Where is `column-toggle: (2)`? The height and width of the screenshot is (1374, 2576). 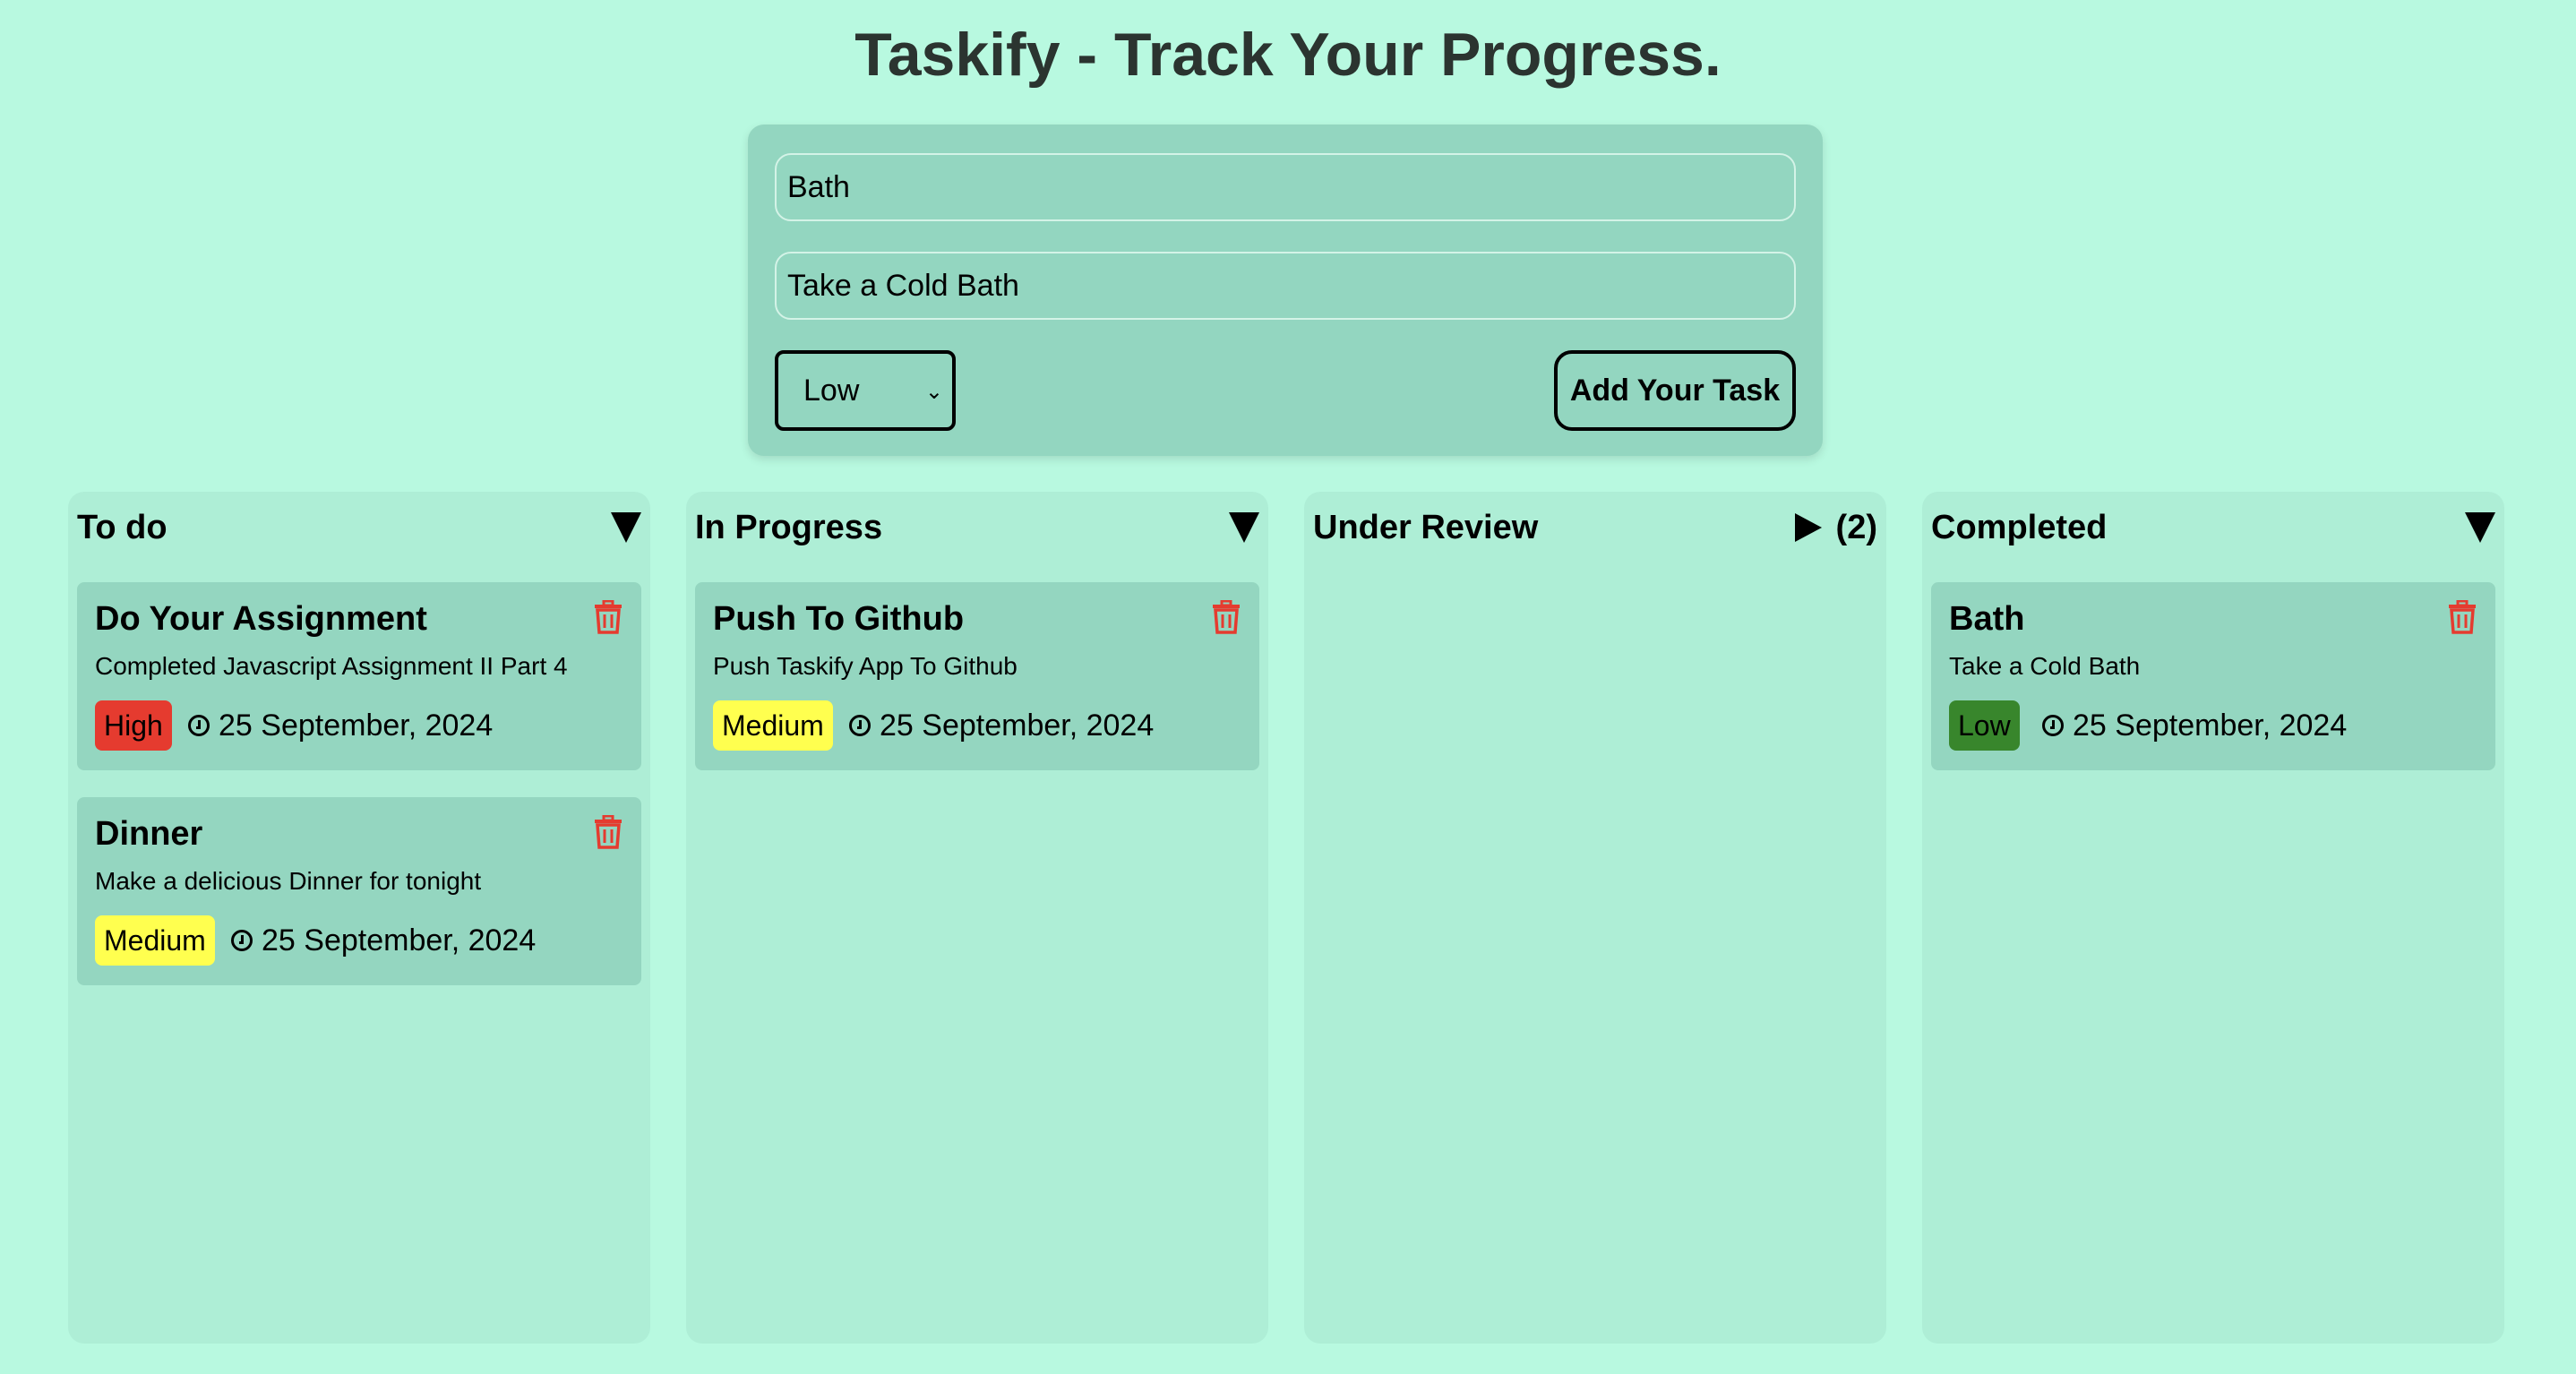
column-toggle: (2) is located at coordinates (1835, 527).